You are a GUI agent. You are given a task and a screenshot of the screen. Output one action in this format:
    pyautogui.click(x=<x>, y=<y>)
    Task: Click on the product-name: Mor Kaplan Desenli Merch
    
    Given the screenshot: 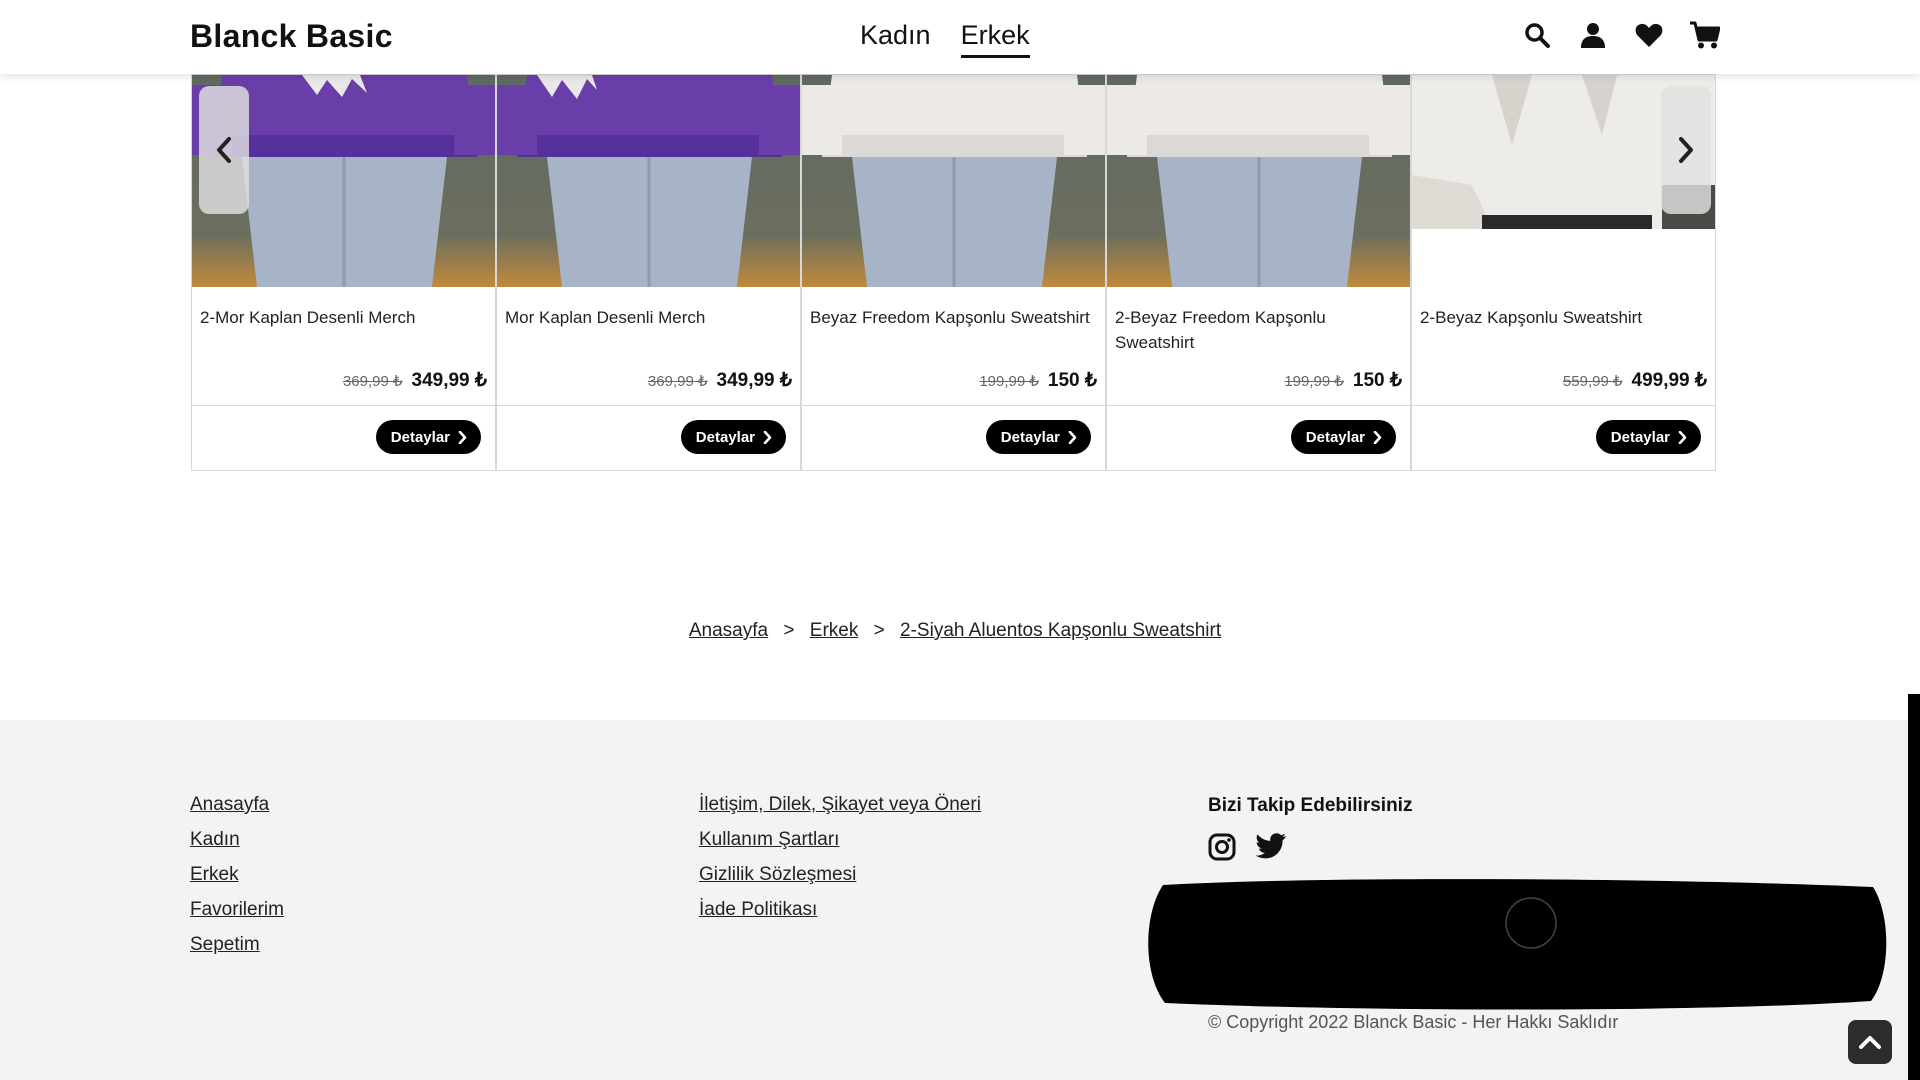 What is the action you would take?
    pyautogui.click(x=647, y=317)
    